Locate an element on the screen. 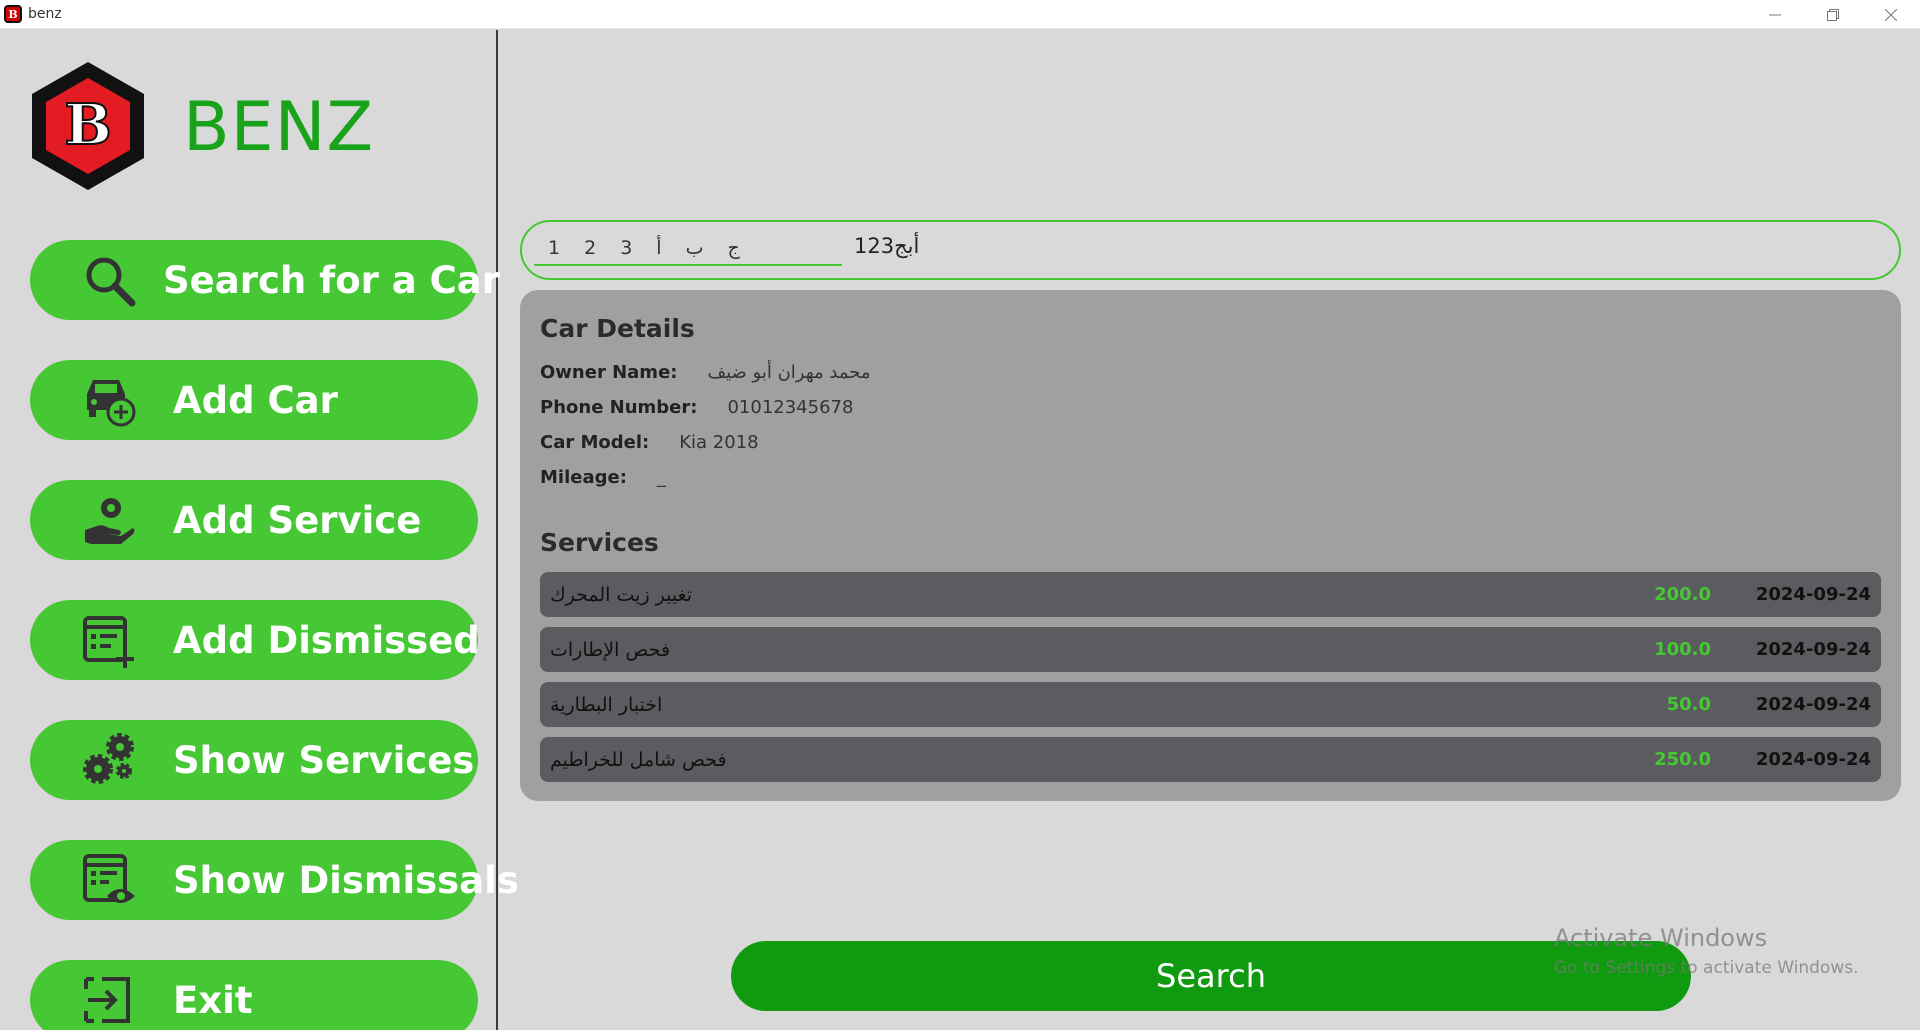  service-row: اختبار البطارية 50.0 2024-09-24 is located at coordinates (1210, 704).